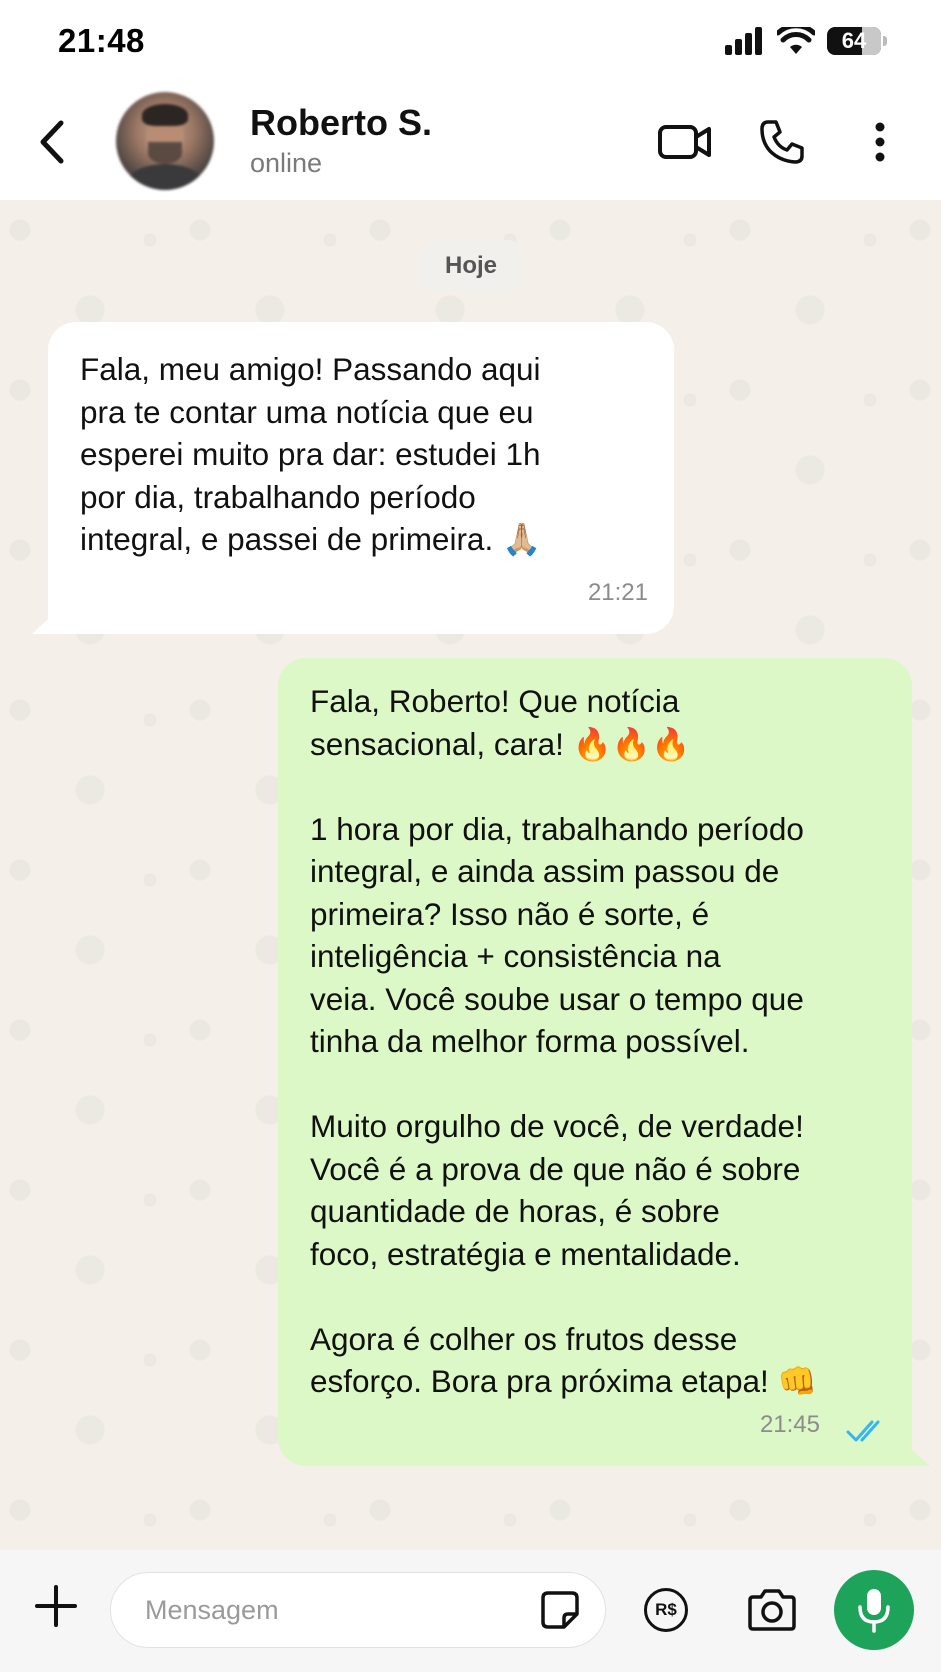 This screenshot has height=1672, width=941. I want to click on wifi-icon, so click(796, 40).